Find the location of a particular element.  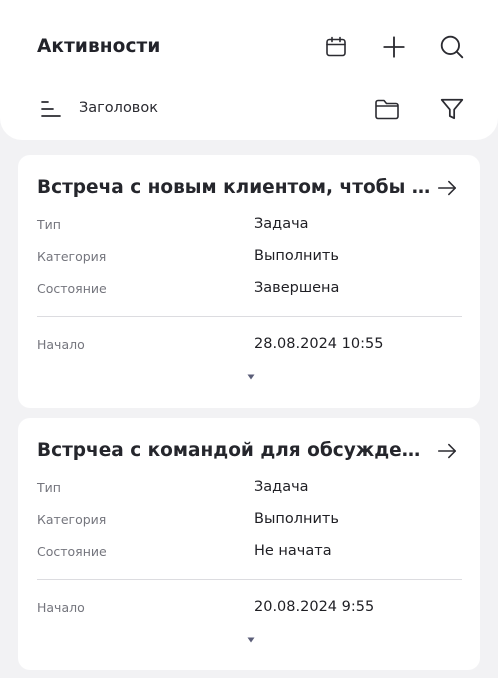

add-button is located at coordinates (394, 47).